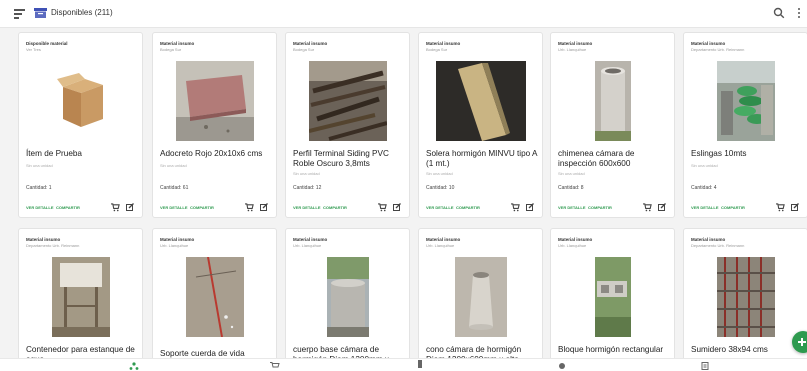 This screenshot has width=807, height=371. I want to click on top-app-bar: Disponibles (211), so click(403, 14).